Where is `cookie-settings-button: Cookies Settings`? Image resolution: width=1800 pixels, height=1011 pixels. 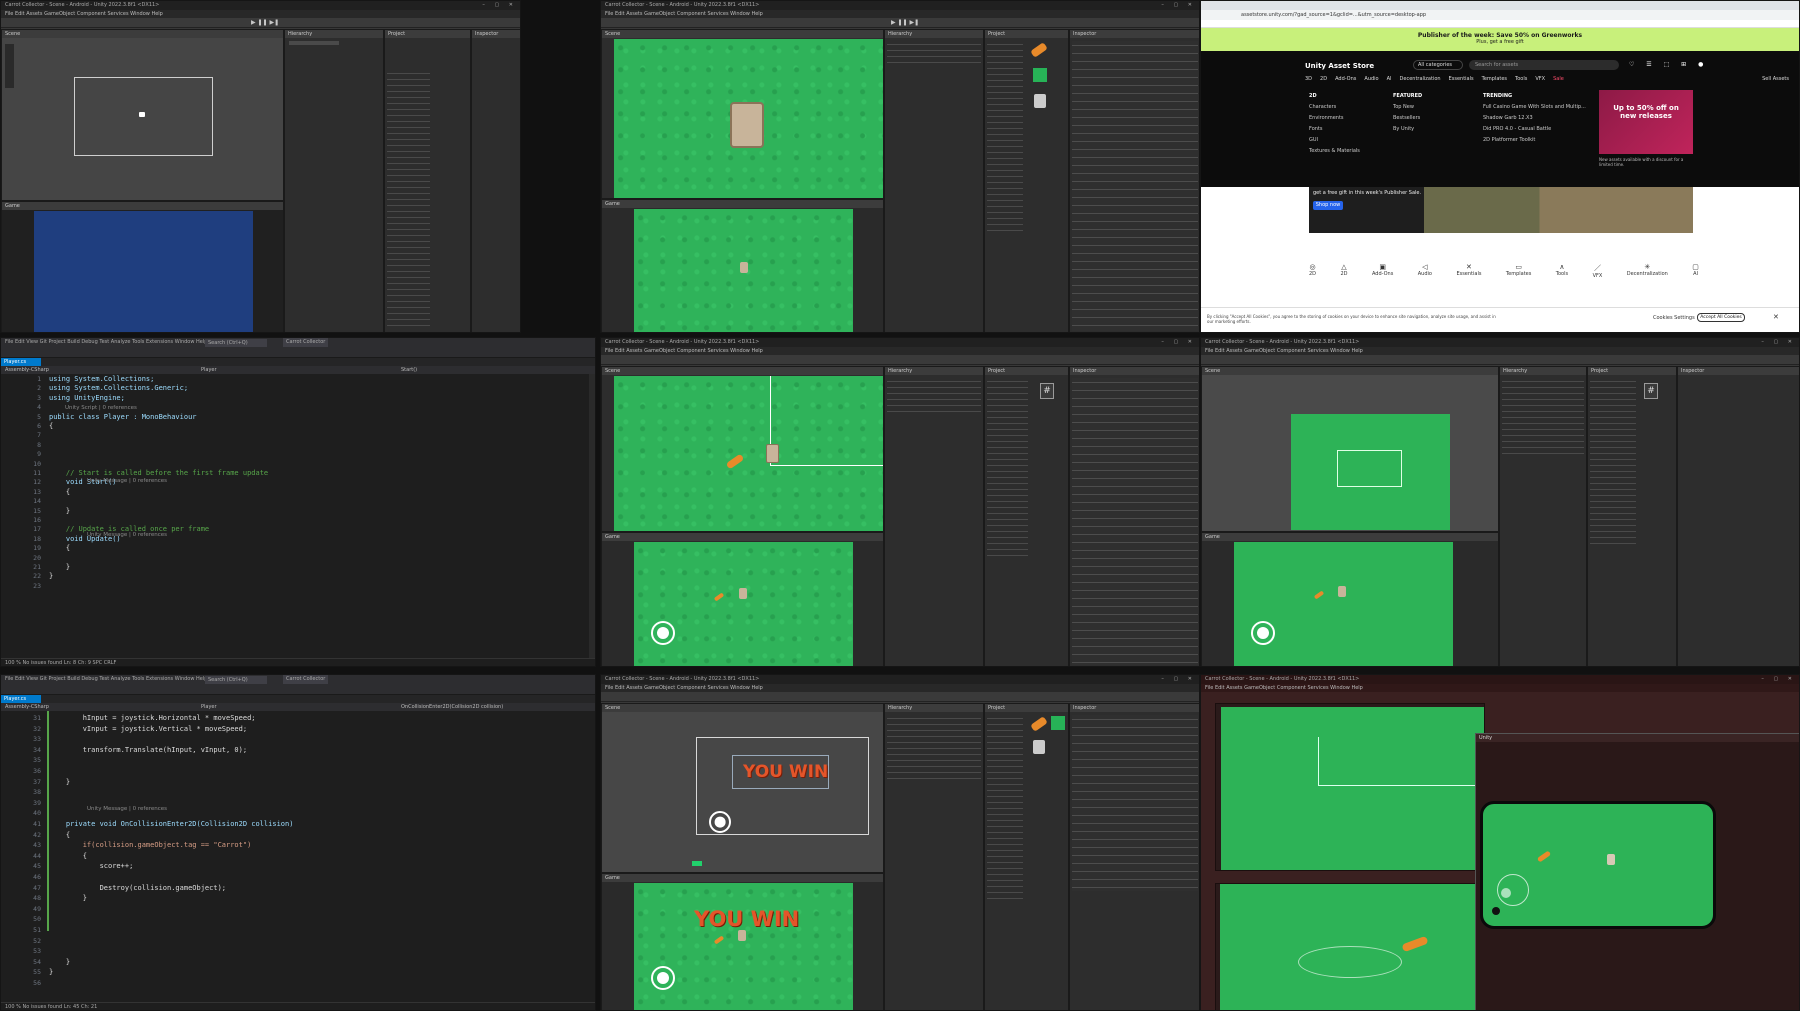 cookie-settings-button: Cookies Settings is located at coordinates (1674, 318).